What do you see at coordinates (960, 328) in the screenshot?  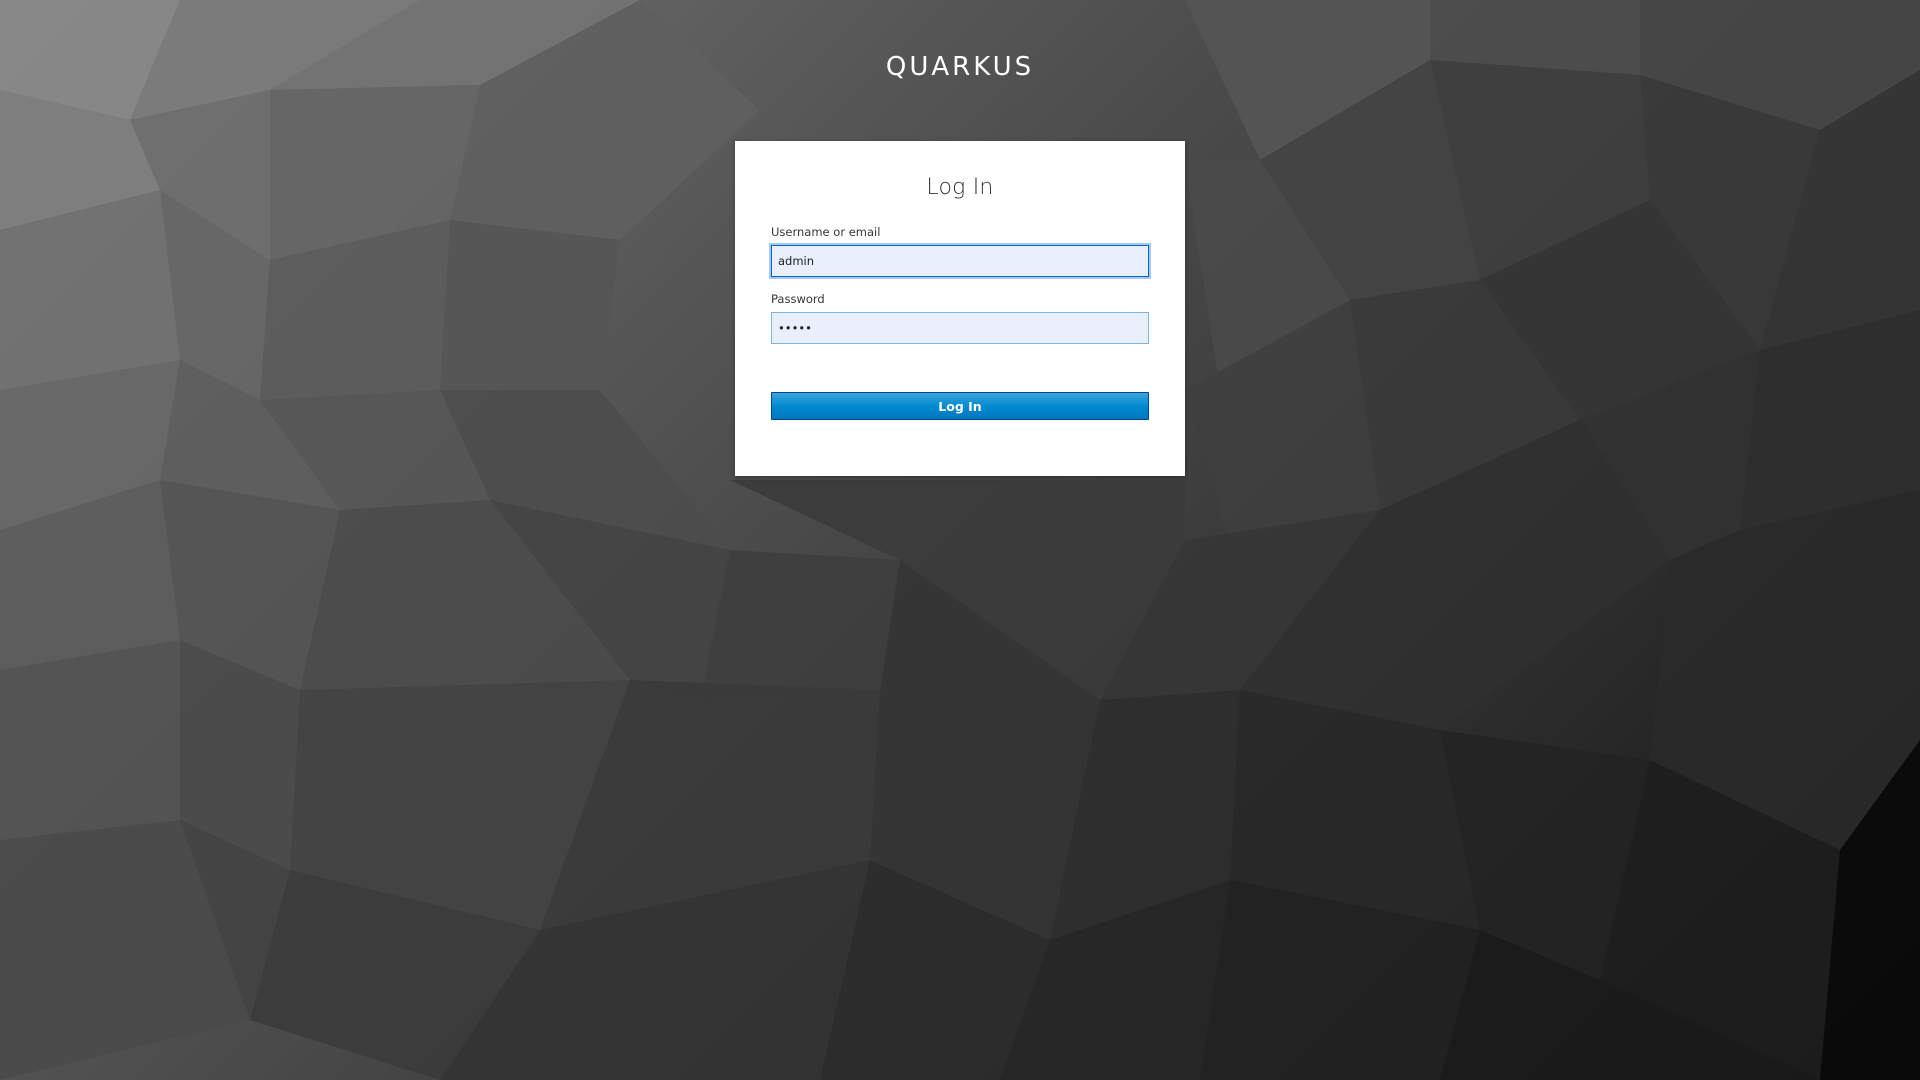 I see `password-input` at bounding box center [960, 328].